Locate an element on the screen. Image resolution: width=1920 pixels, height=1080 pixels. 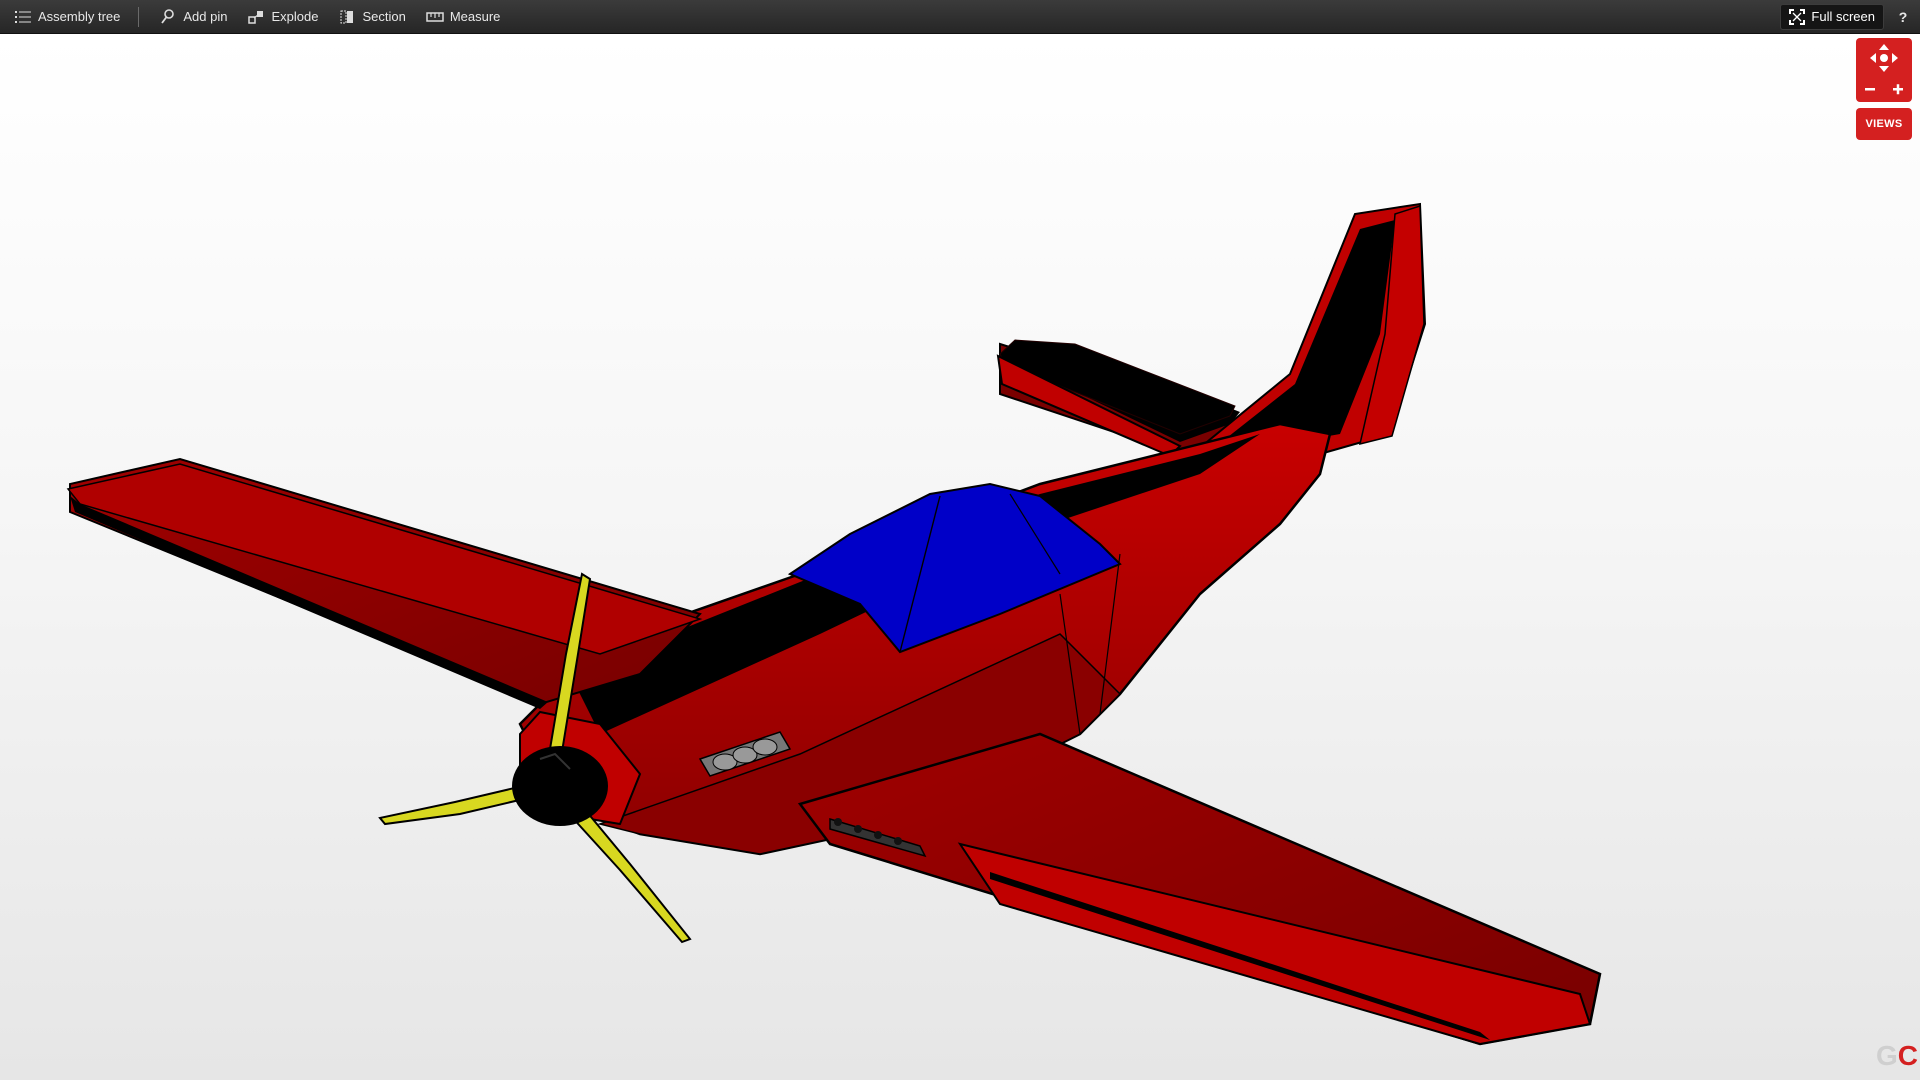
toolbar-right: Full screen ? is located at coordinates (1850, 17).